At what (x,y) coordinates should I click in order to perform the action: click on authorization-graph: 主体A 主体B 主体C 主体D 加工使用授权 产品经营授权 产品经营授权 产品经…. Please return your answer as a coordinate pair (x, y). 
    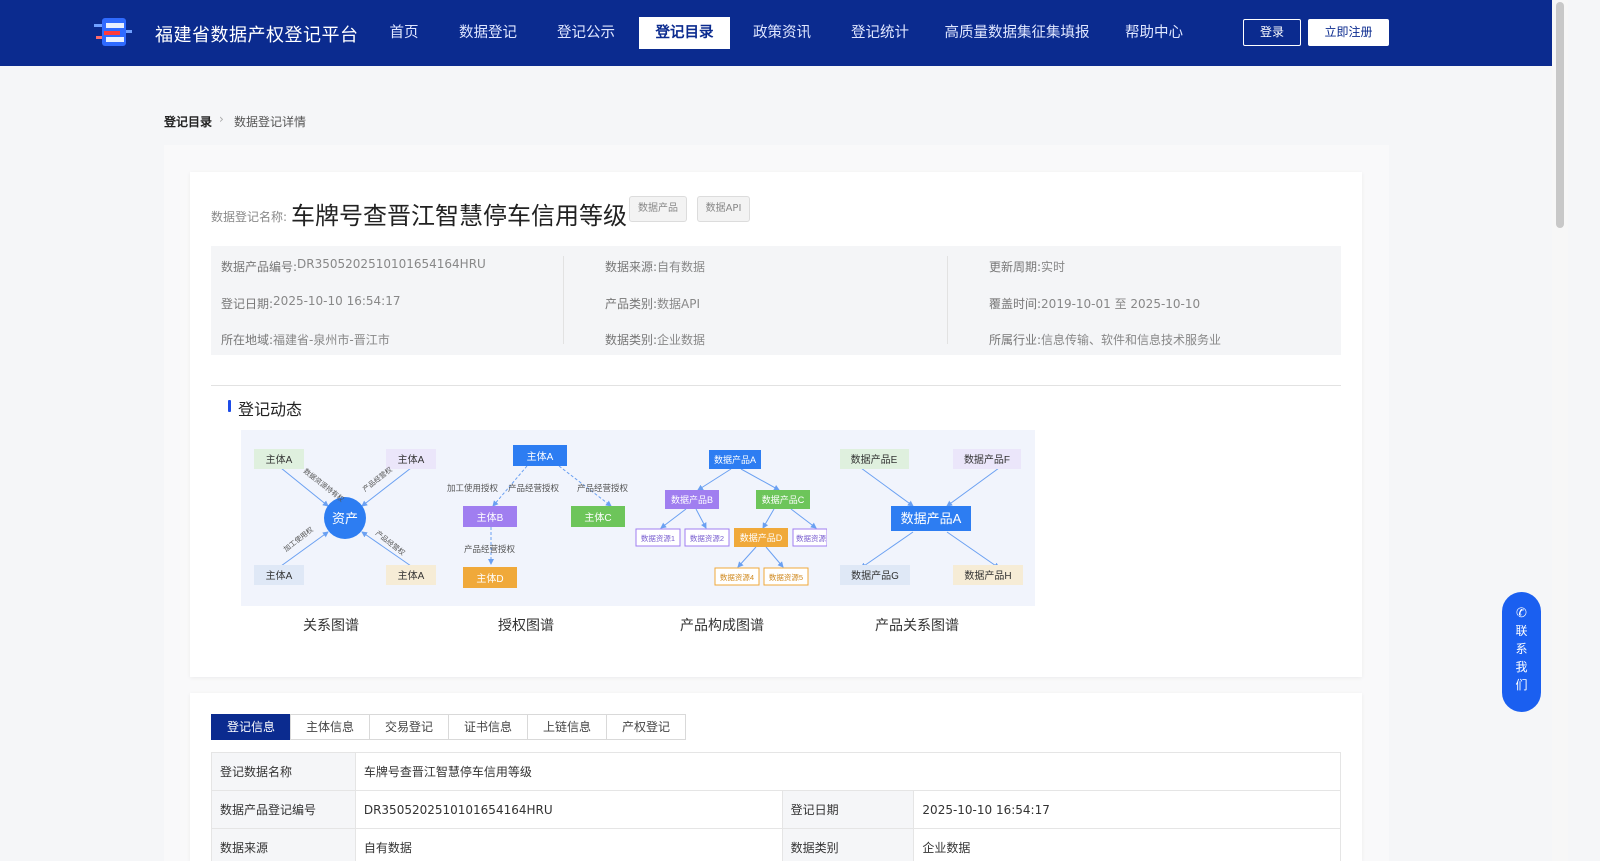
    Looking at the image, I should click on (538, 516).